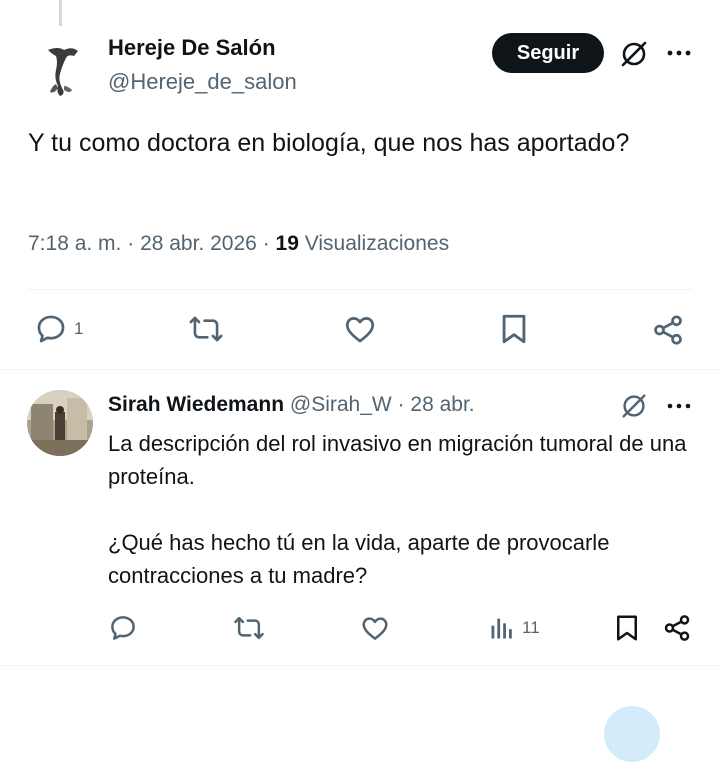 The height and width of the screenshot is (762, 720). What do you see at coordinates (341, 404) in the screenshot?
I see `reply-author-handle: @Sirah_W` at bounding box center [341, 404].